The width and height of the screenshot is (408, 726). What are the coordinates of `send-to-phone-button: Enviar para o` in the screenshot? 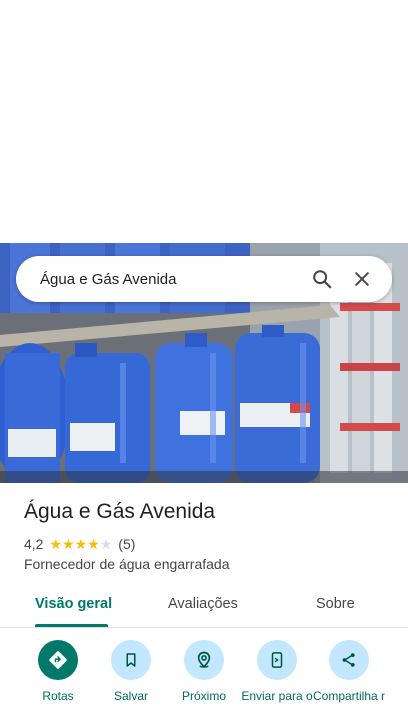 It's located at (277, 671).